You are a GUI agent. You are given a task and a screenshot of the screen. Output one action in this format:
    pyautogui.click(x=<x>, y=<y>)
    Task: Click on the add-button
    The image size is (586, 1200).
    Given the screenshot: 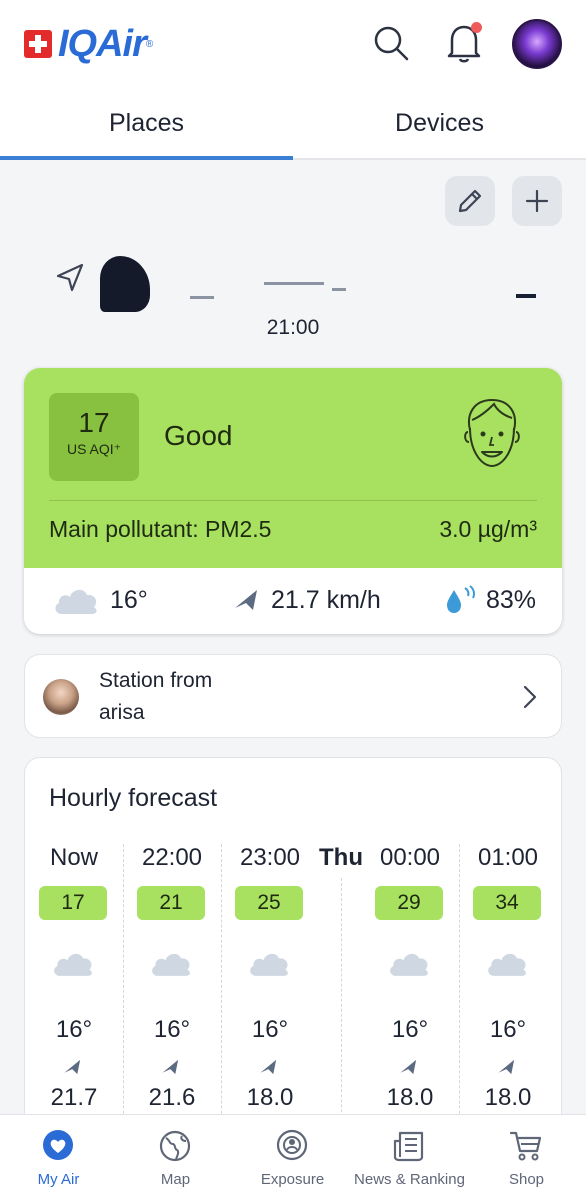 What is the action you would take?
    pyautogui.click(x=537, y=201)
    